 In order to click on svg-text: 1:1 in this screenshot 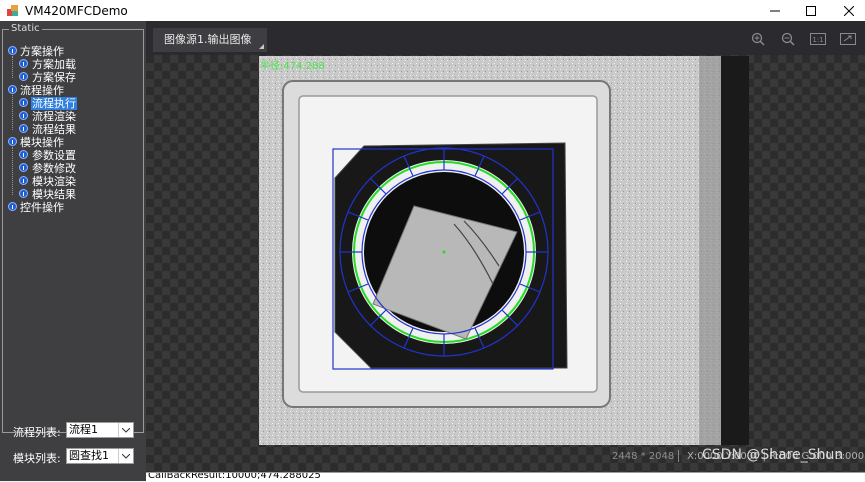, I will do `click(817, 40)`.